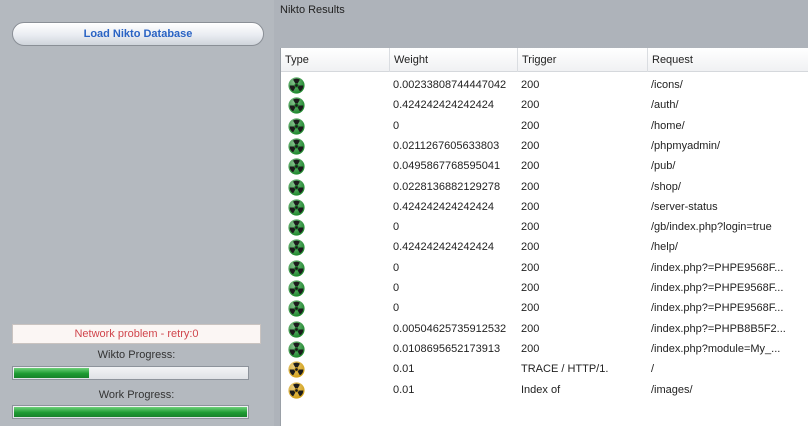 This screenshot has width=808, height=426. I want to click on wikto-progress-label: Wikto Progress:, so click(136, 355).